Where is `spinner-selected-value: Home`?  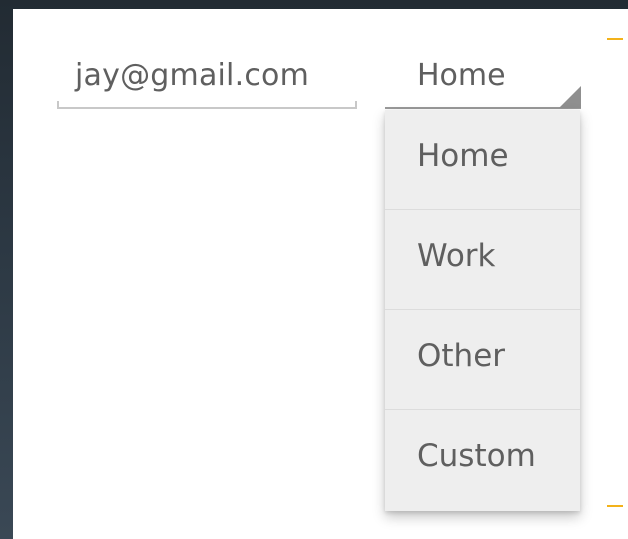 spinner-selected-value: Home is located at coordinates (461, 75).